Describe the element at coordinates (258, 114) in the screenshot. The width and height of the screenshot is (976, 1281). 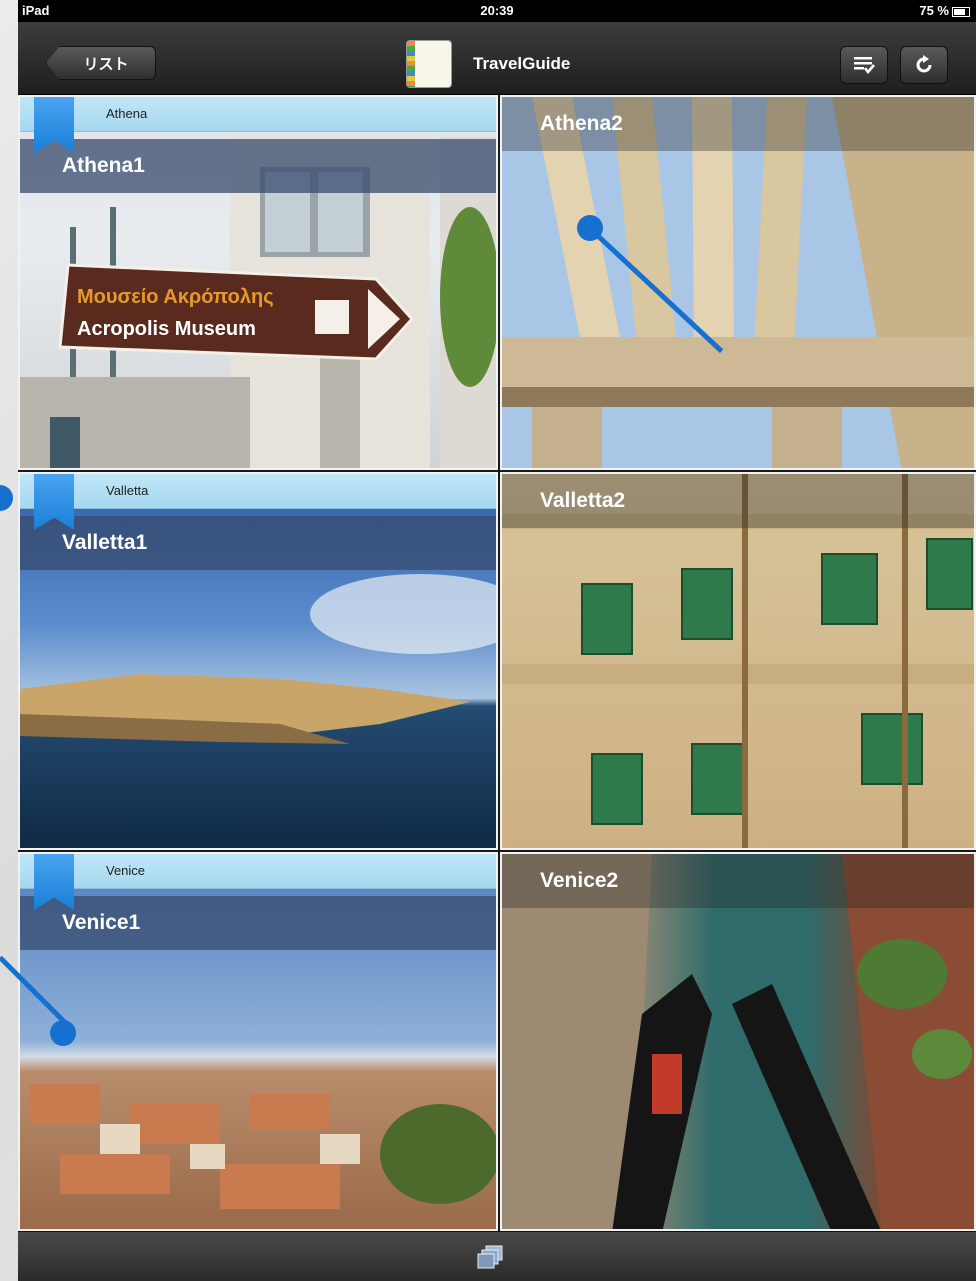
I see `section-header: Athena` at that location.